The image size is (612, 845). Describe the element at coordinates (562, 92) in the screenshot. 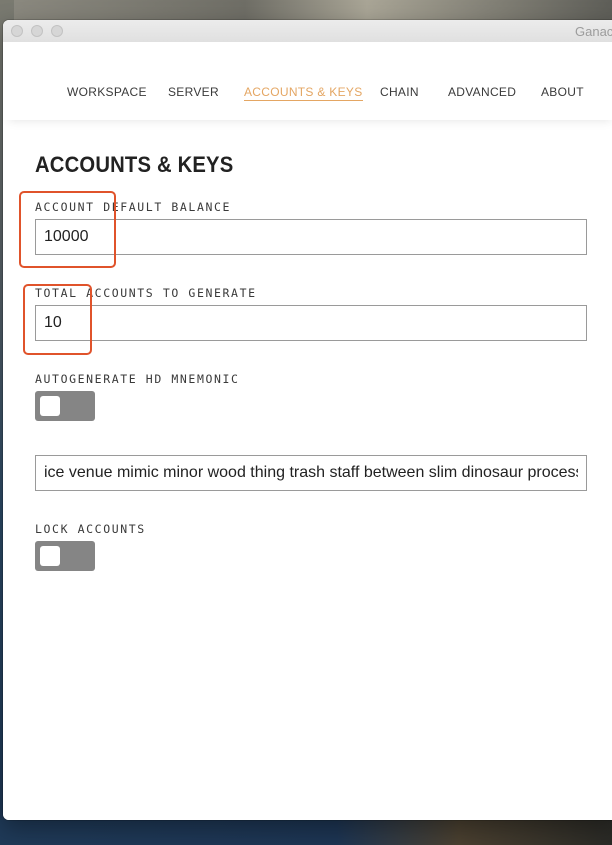

I see `nav-tab-about: ABOUT` at that location.